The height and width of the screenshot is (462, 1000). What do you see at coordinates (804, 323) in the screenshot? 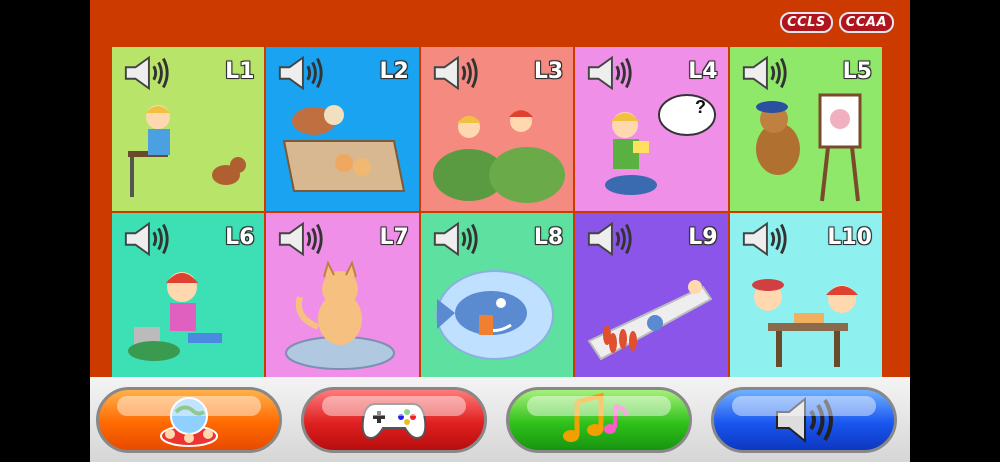
I see `kids-at-table-illustration` at bounding box center [804, 323].